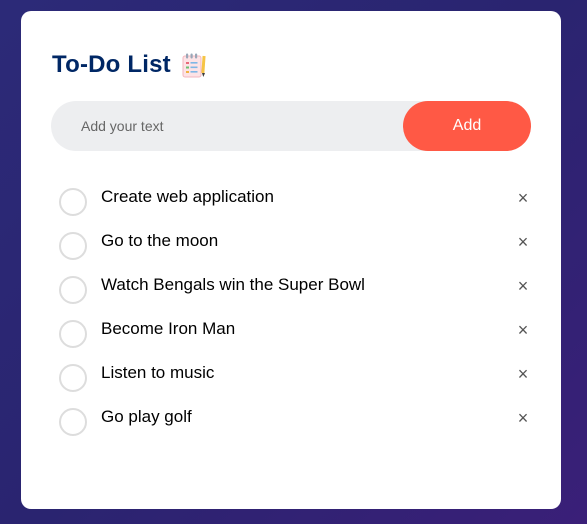  What do you see at coordinates (194, 65) in the screenshot?
I see `notepad-icon` at bounding box center [194, 65].